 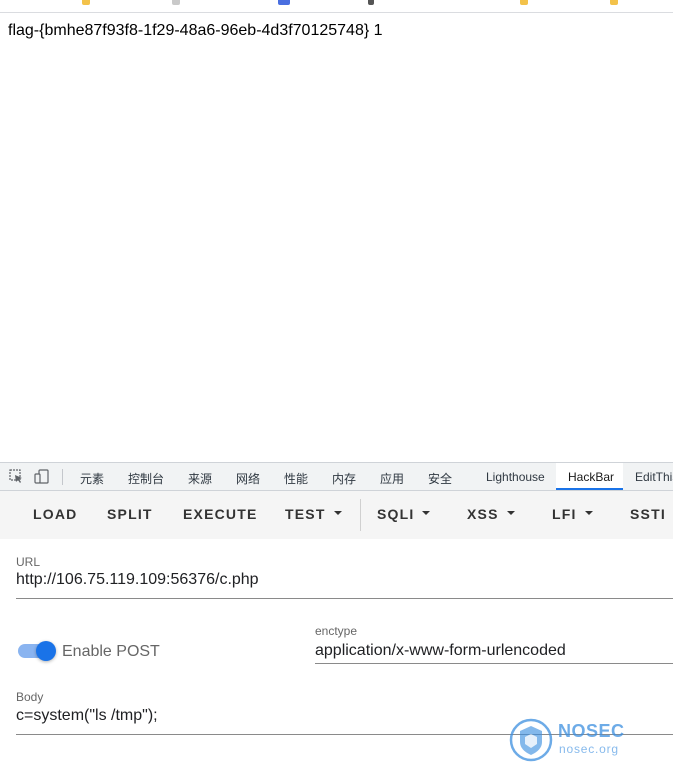 I want to click on url-input-underline, so click(x=344, y=598).